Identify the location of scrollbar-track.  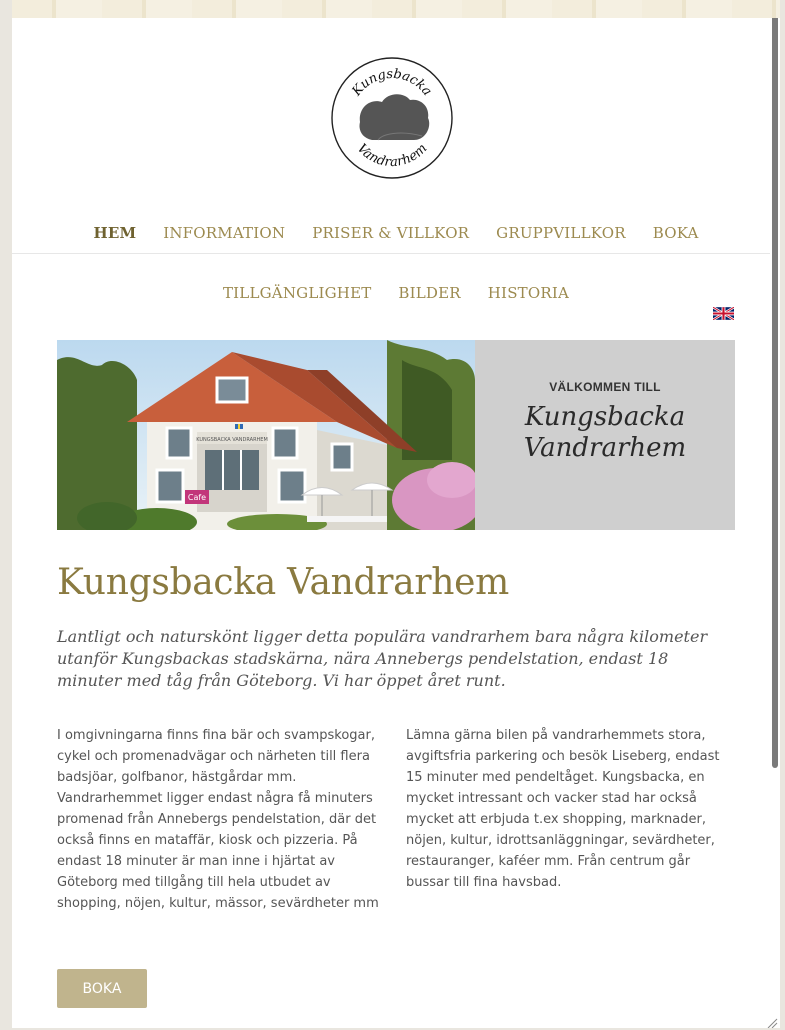
(775, 523).